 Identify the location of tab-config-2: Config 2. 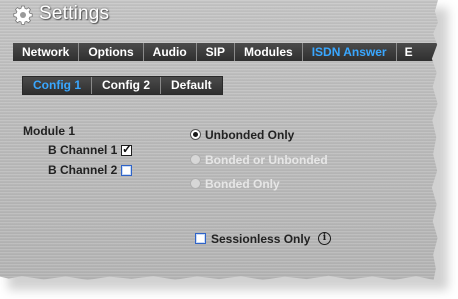
(126, 85).